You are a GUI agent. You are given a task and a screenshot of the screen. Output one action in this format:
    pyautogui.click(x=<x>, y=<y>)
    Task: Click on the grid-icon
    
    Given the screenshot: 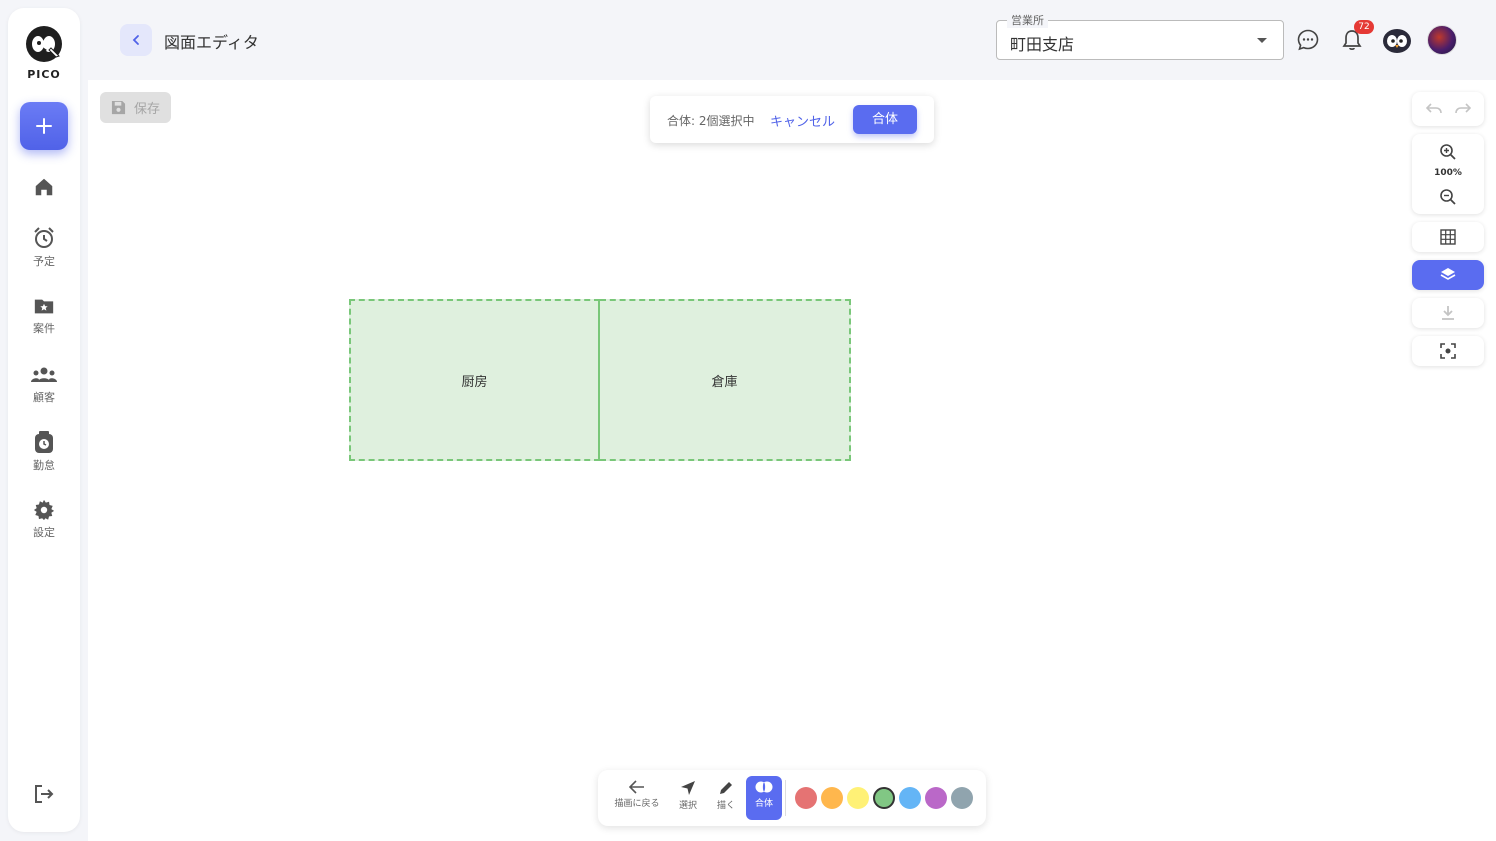 What is the action you would take?
    pyautogui.click(x=1448, y=237)
    